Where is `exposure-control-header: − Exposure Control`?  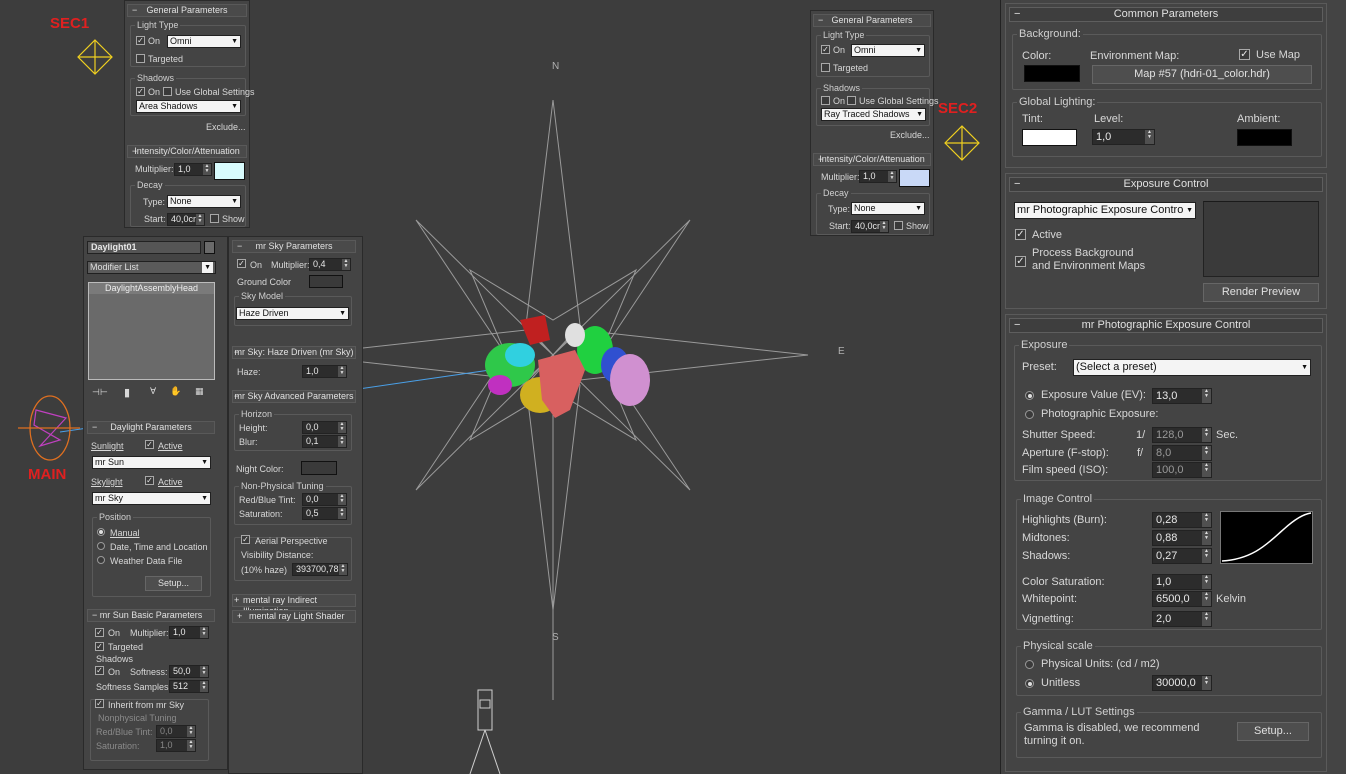 exposure-control-header: − Exposure Control is located at coordinates (1166, 184).